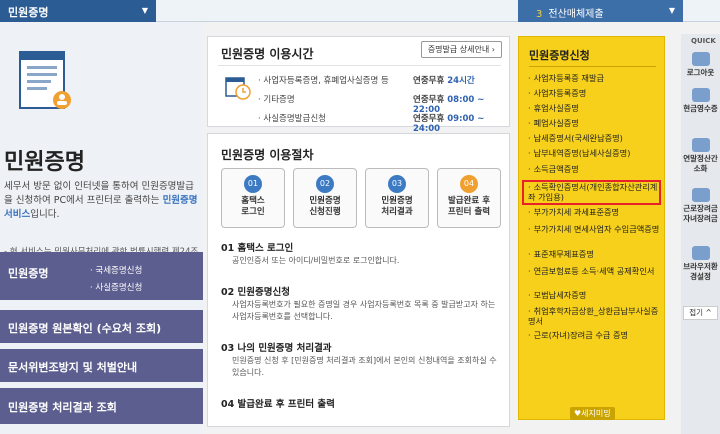 This screenshot has width=720, height=434. I want to click on submenu-selector: 3 전산매체제출 ▼, so click(600, 11).